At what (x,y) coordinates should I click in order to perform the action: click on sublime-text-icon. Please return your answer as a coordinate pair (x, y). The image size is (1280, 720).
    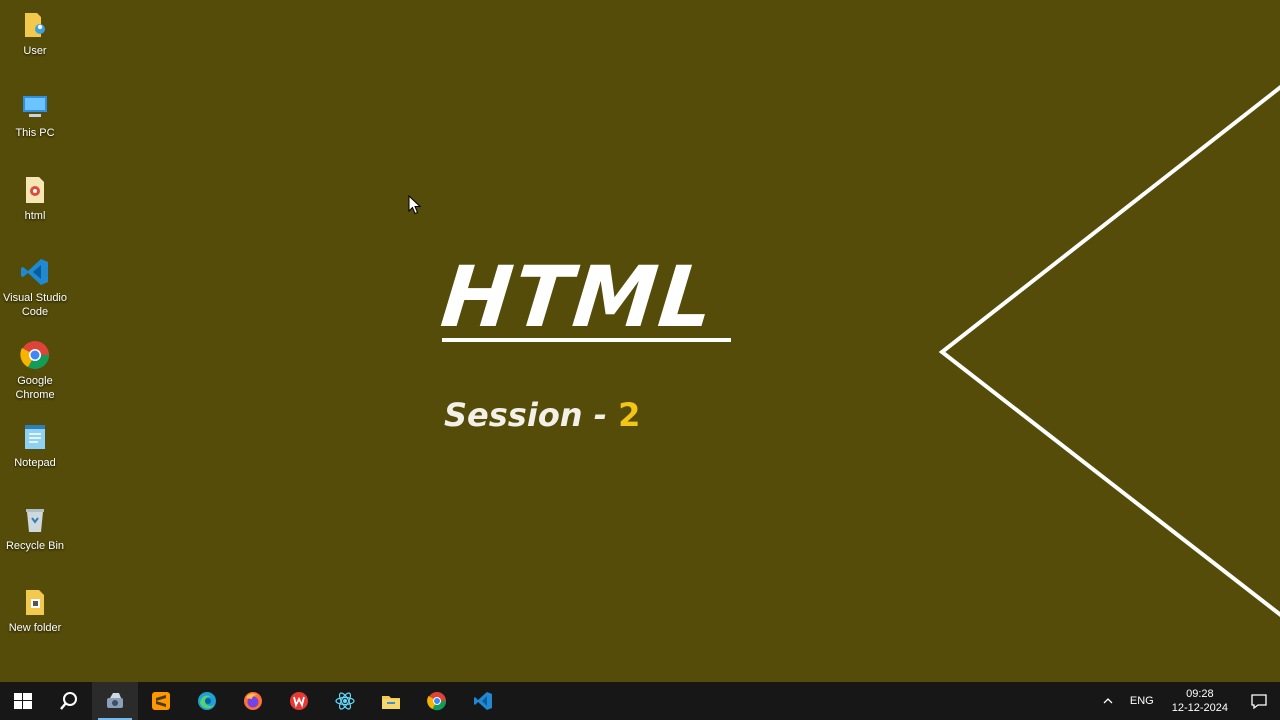
    Looking at the image, I should click on (161, 701).